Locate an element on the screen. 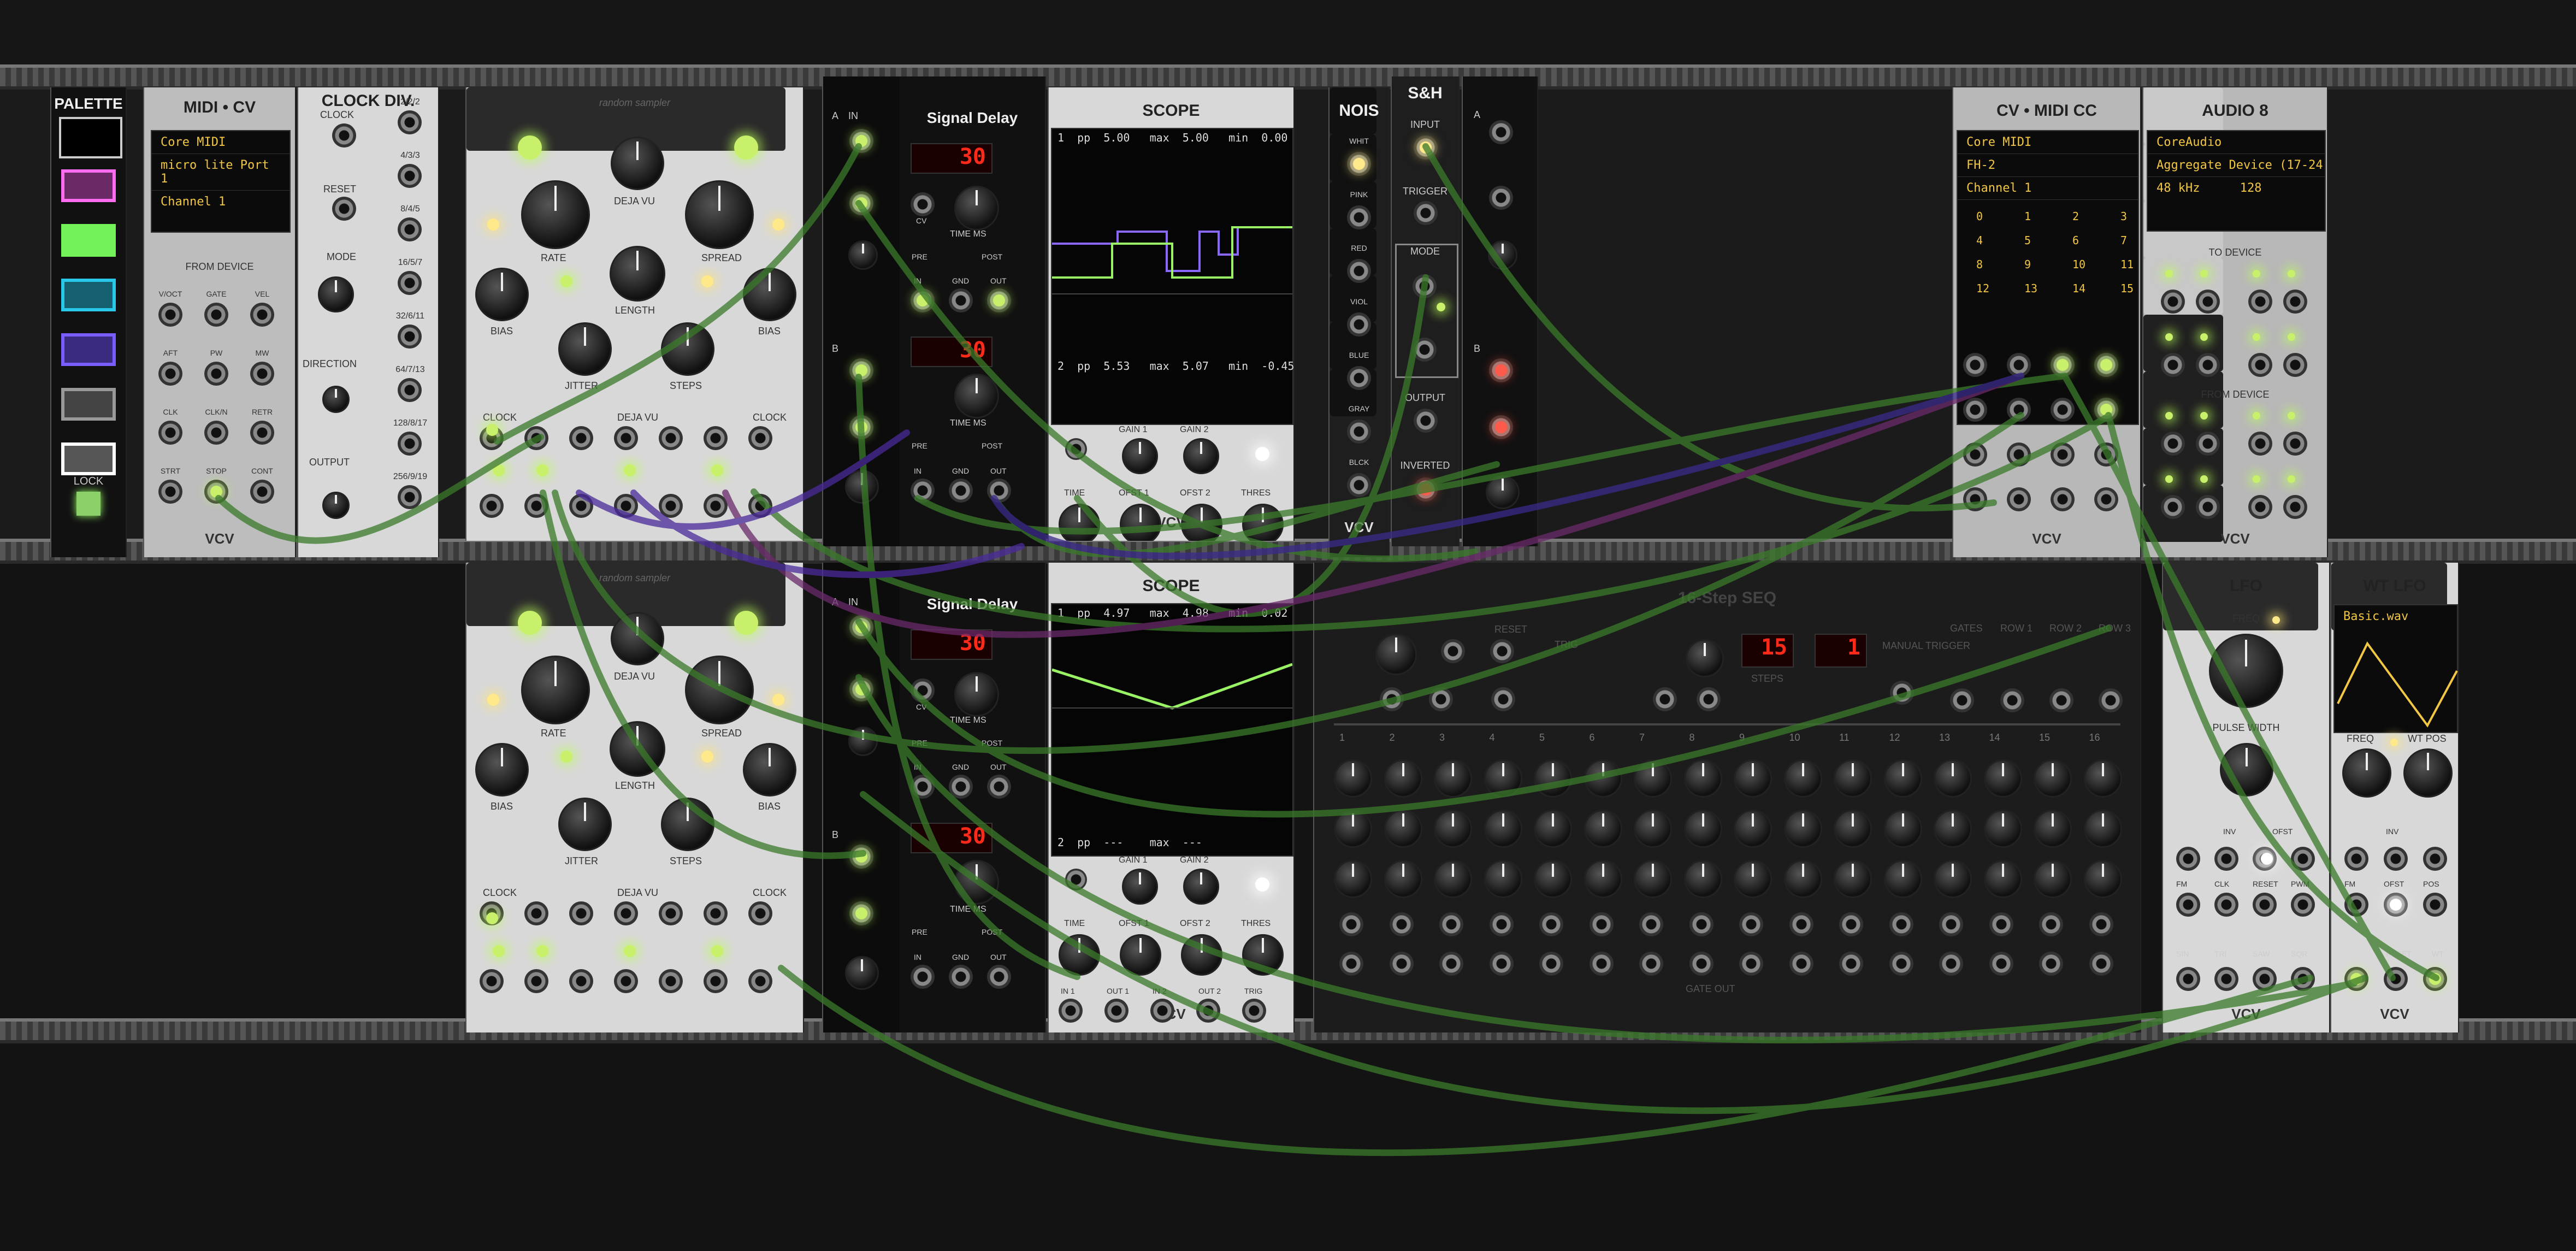  att-a-knob is located at coordinates (1502, 255).